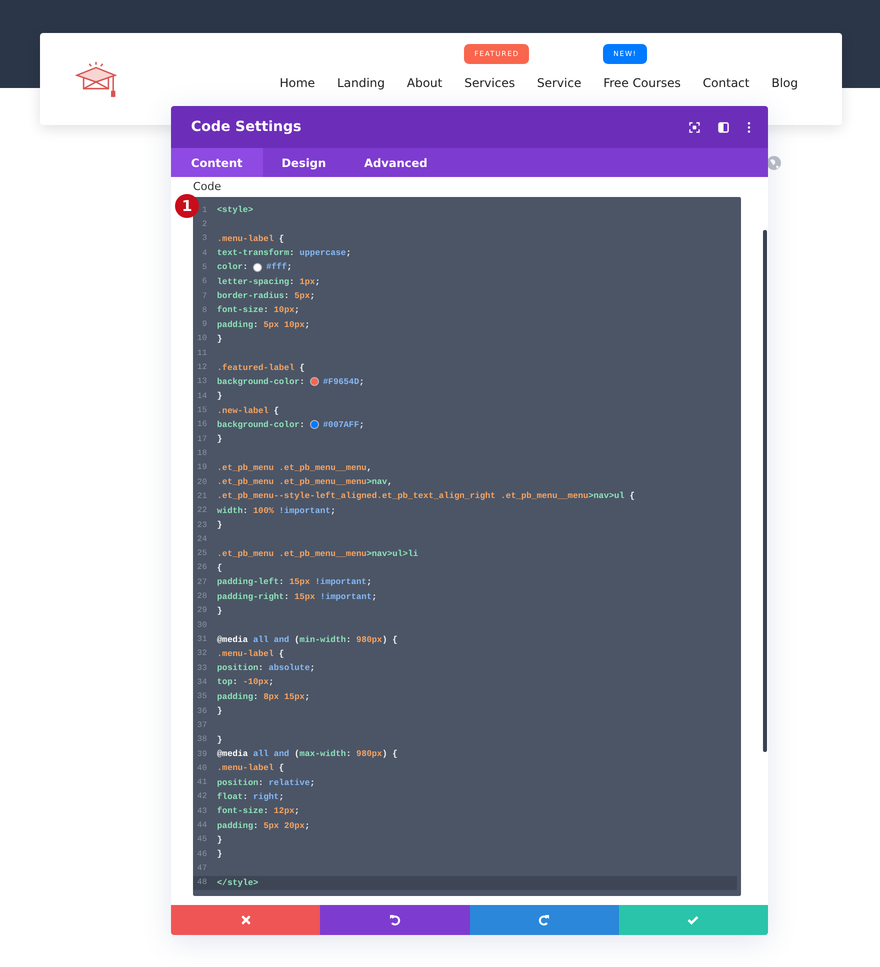 Image resolution: width=880 pixels, height=967 pixels. What do you see at coordinates (201, 567) in the screenshot?
I see `line-number: 26` at bounding box center [201, 567].